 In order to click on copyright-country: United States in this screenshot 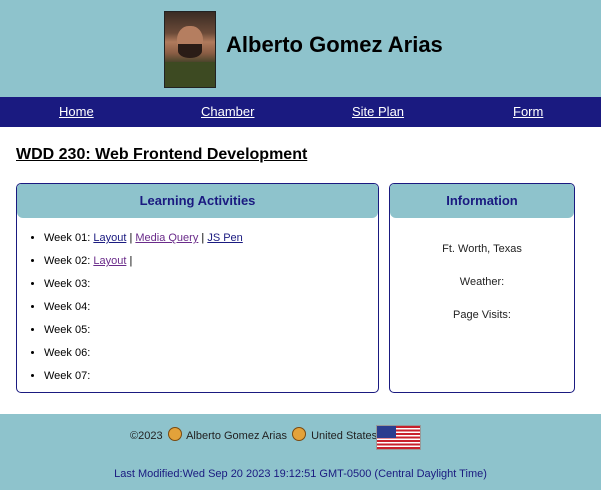, I will do `click(344, 436)`.